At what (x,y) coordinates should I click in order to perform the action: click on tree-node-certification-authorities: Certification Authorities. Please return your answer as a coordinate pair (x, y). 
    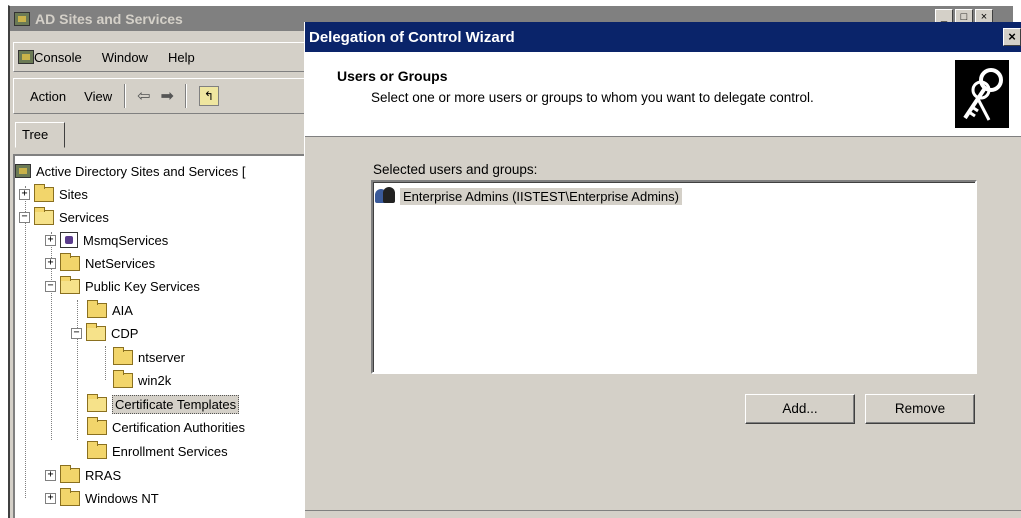
    Looking at the image, I should click on (166, 427).